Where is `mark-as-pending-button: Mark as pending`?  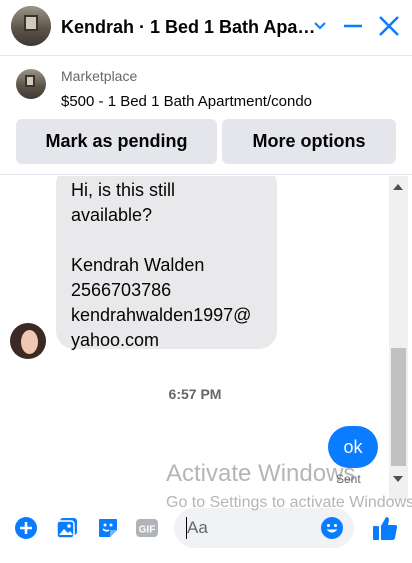
mark-as-pending-button: Mark as pending is located at coordinates (116, 141).